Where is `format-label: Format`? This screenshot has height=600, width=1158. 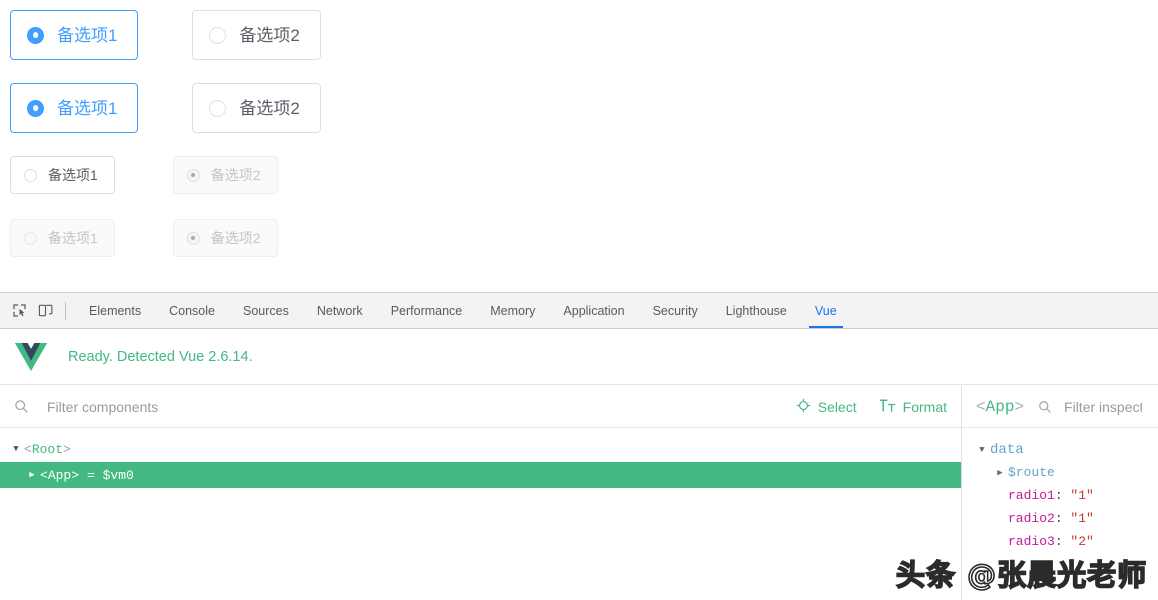
format-label: Format is located at coordinates (924, 406).